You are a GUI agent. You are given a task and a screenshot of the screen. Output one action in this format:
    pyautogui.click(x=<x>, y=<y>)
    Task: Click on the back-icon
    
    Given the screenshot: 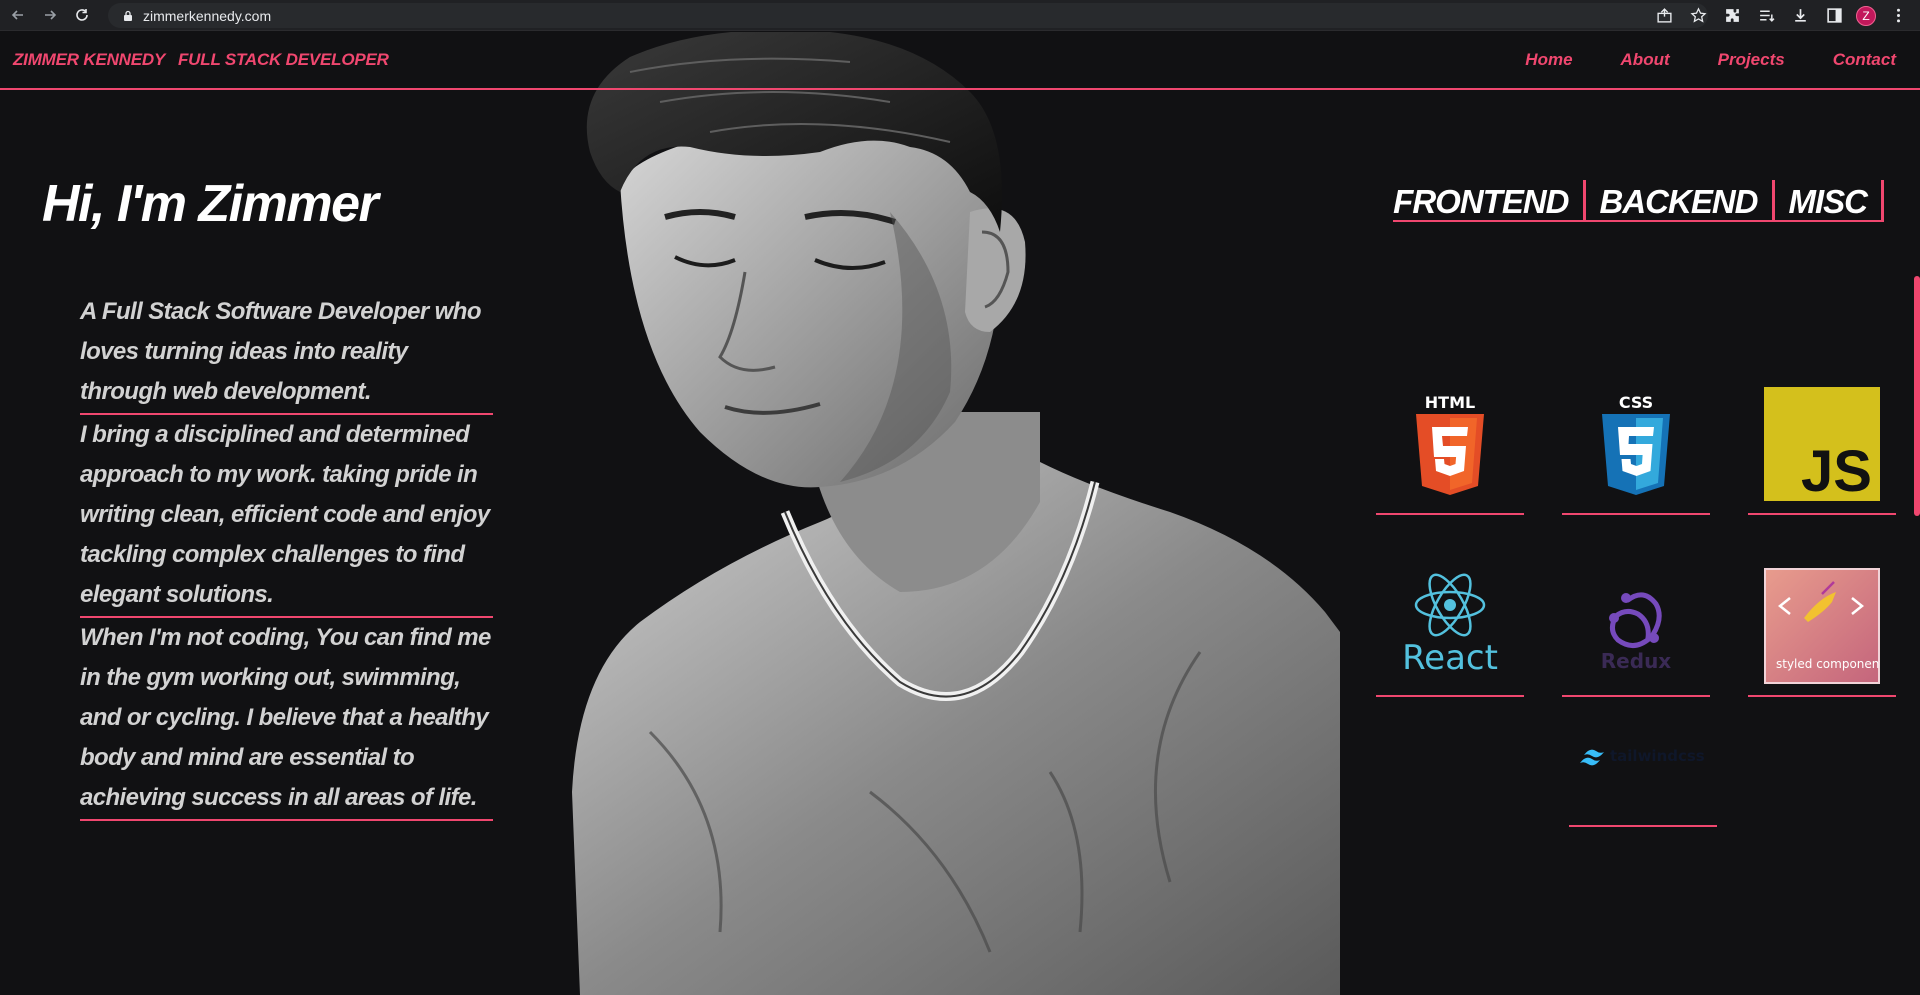 What is the action you would take?
    pyautogui.click(x=18, y=15)
    